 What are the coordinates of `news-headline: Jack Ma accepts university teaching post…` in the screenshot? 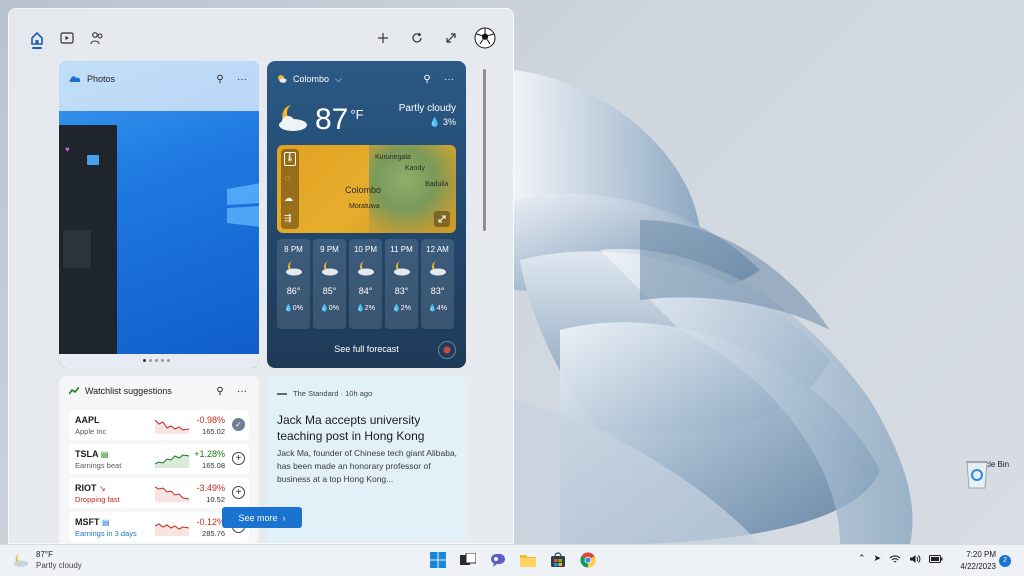 It's located at (367, 428).